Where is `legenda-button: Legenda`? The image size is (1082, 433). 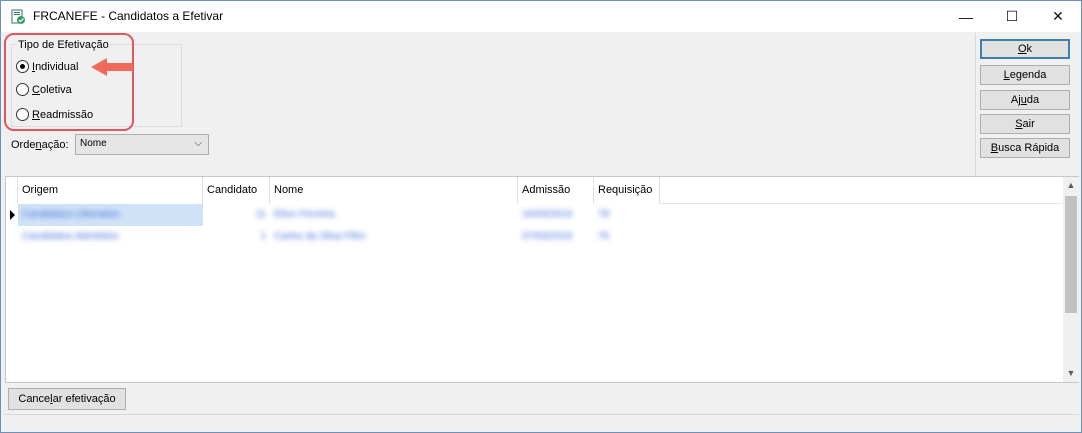 legenda-button: Legenda is located at coordinates (1025, 75).